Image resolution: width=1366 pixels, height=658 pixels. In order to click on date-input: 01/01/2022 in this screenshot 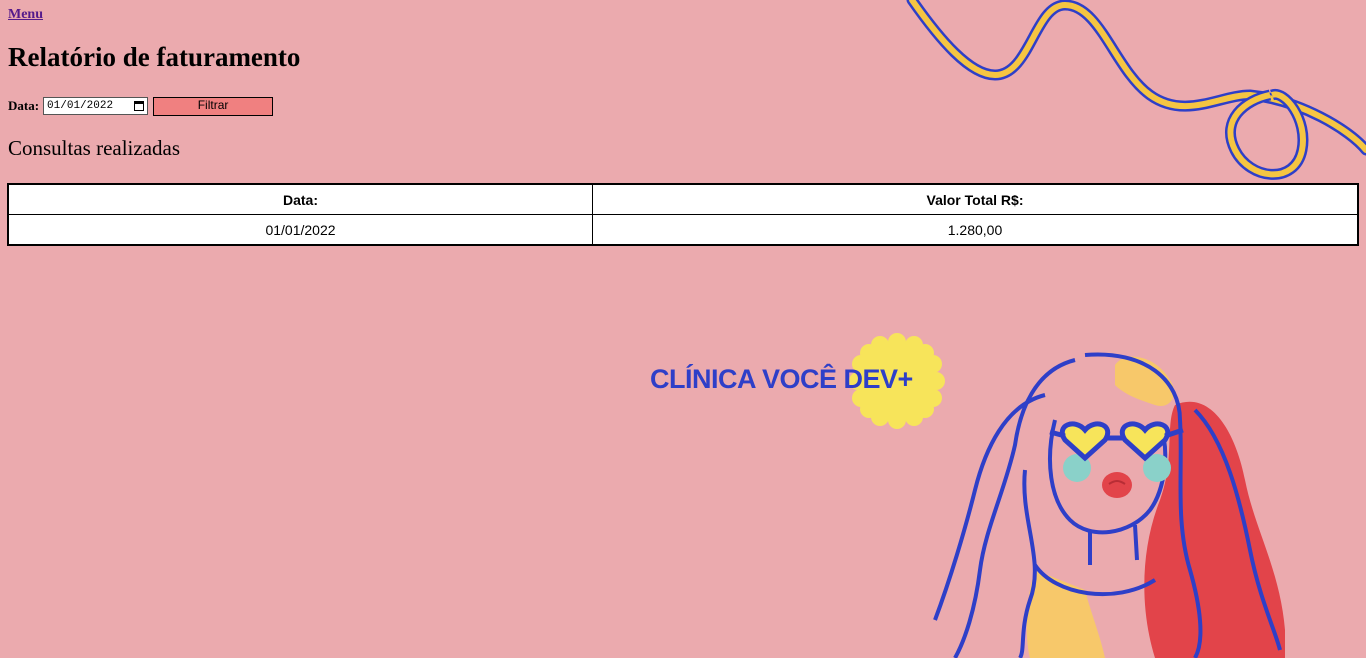, I will do `click(96, 106)`.